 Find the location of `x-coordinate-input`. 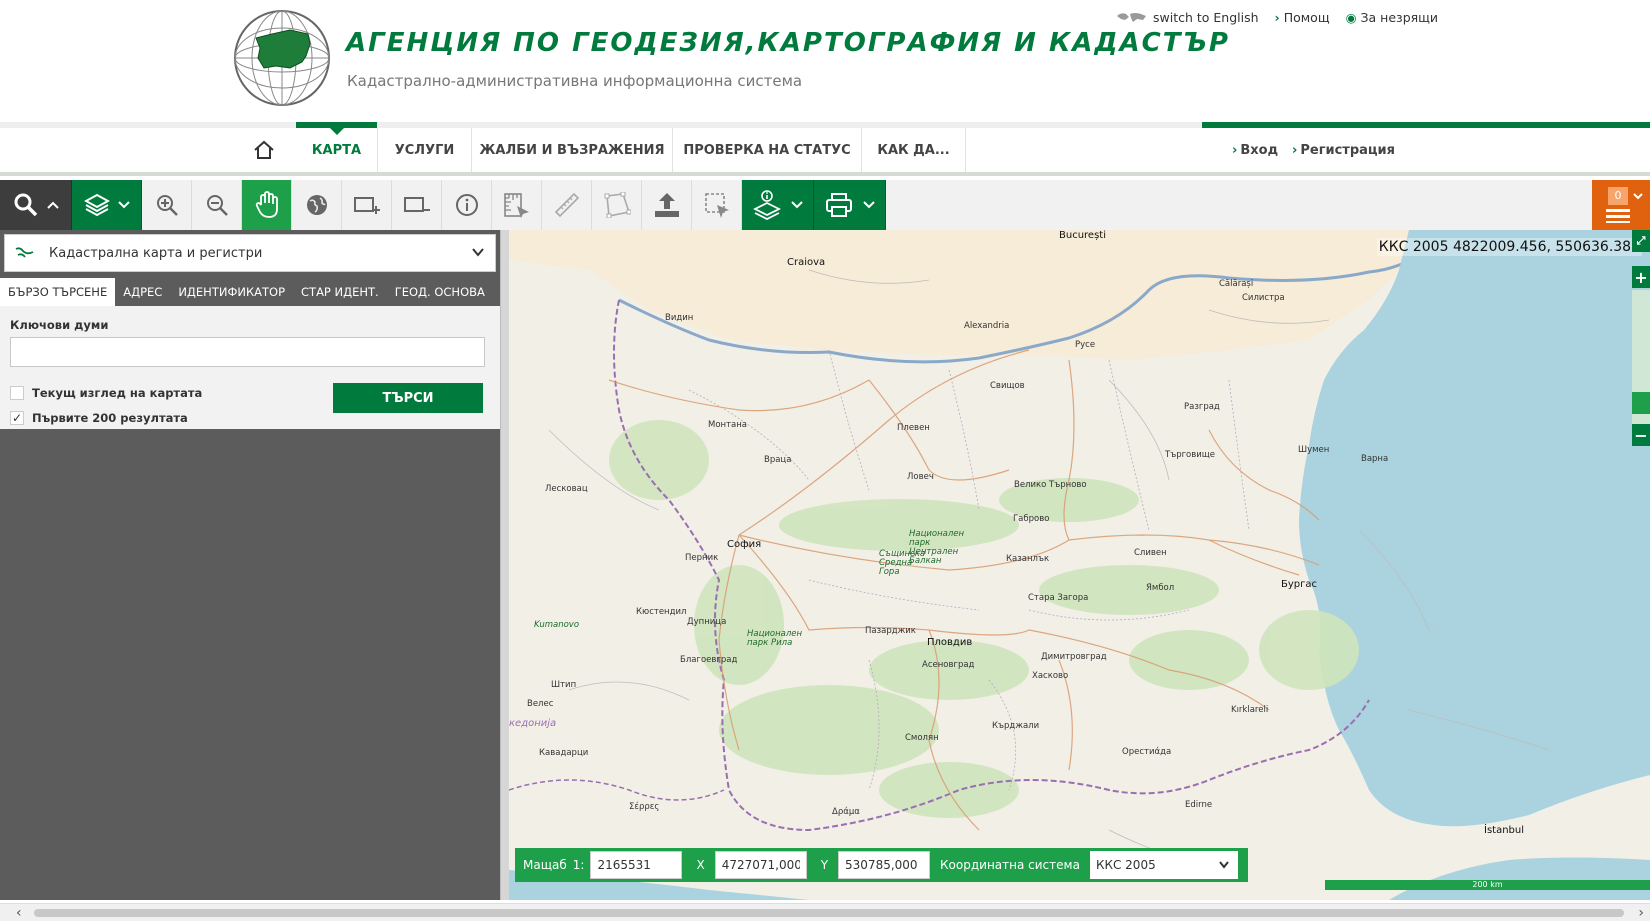

x-coordinate-input is located at coordinates (760, 865).